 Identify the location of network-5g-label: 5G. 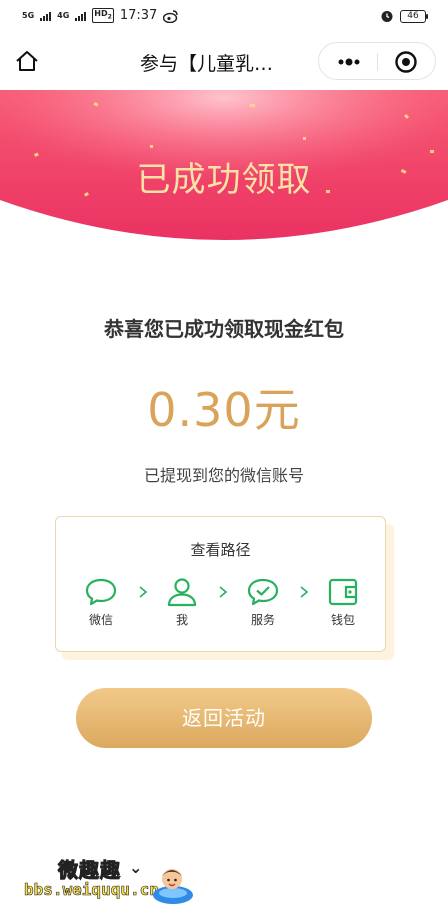
(28, 15).